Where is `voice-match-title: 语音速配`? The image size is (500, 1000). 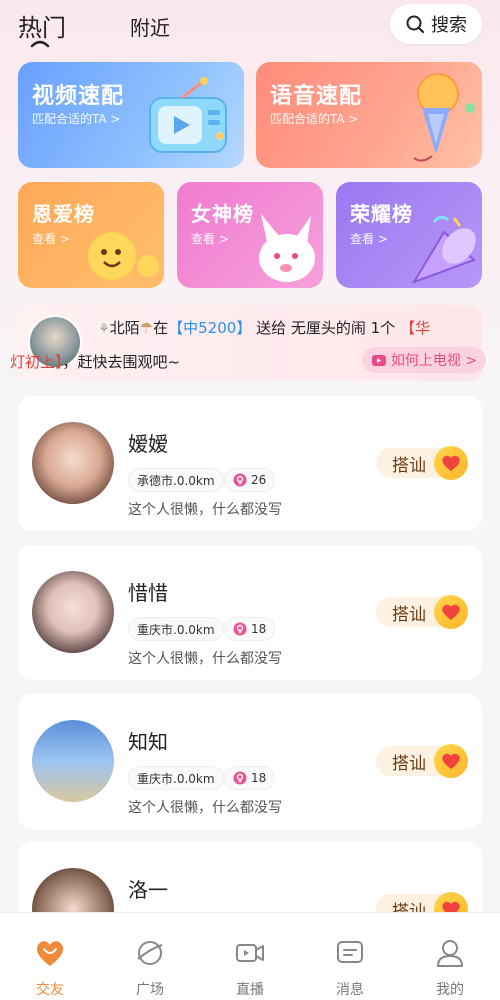 voice-match-title: 语音速配 is located at coordinates (316, 96).